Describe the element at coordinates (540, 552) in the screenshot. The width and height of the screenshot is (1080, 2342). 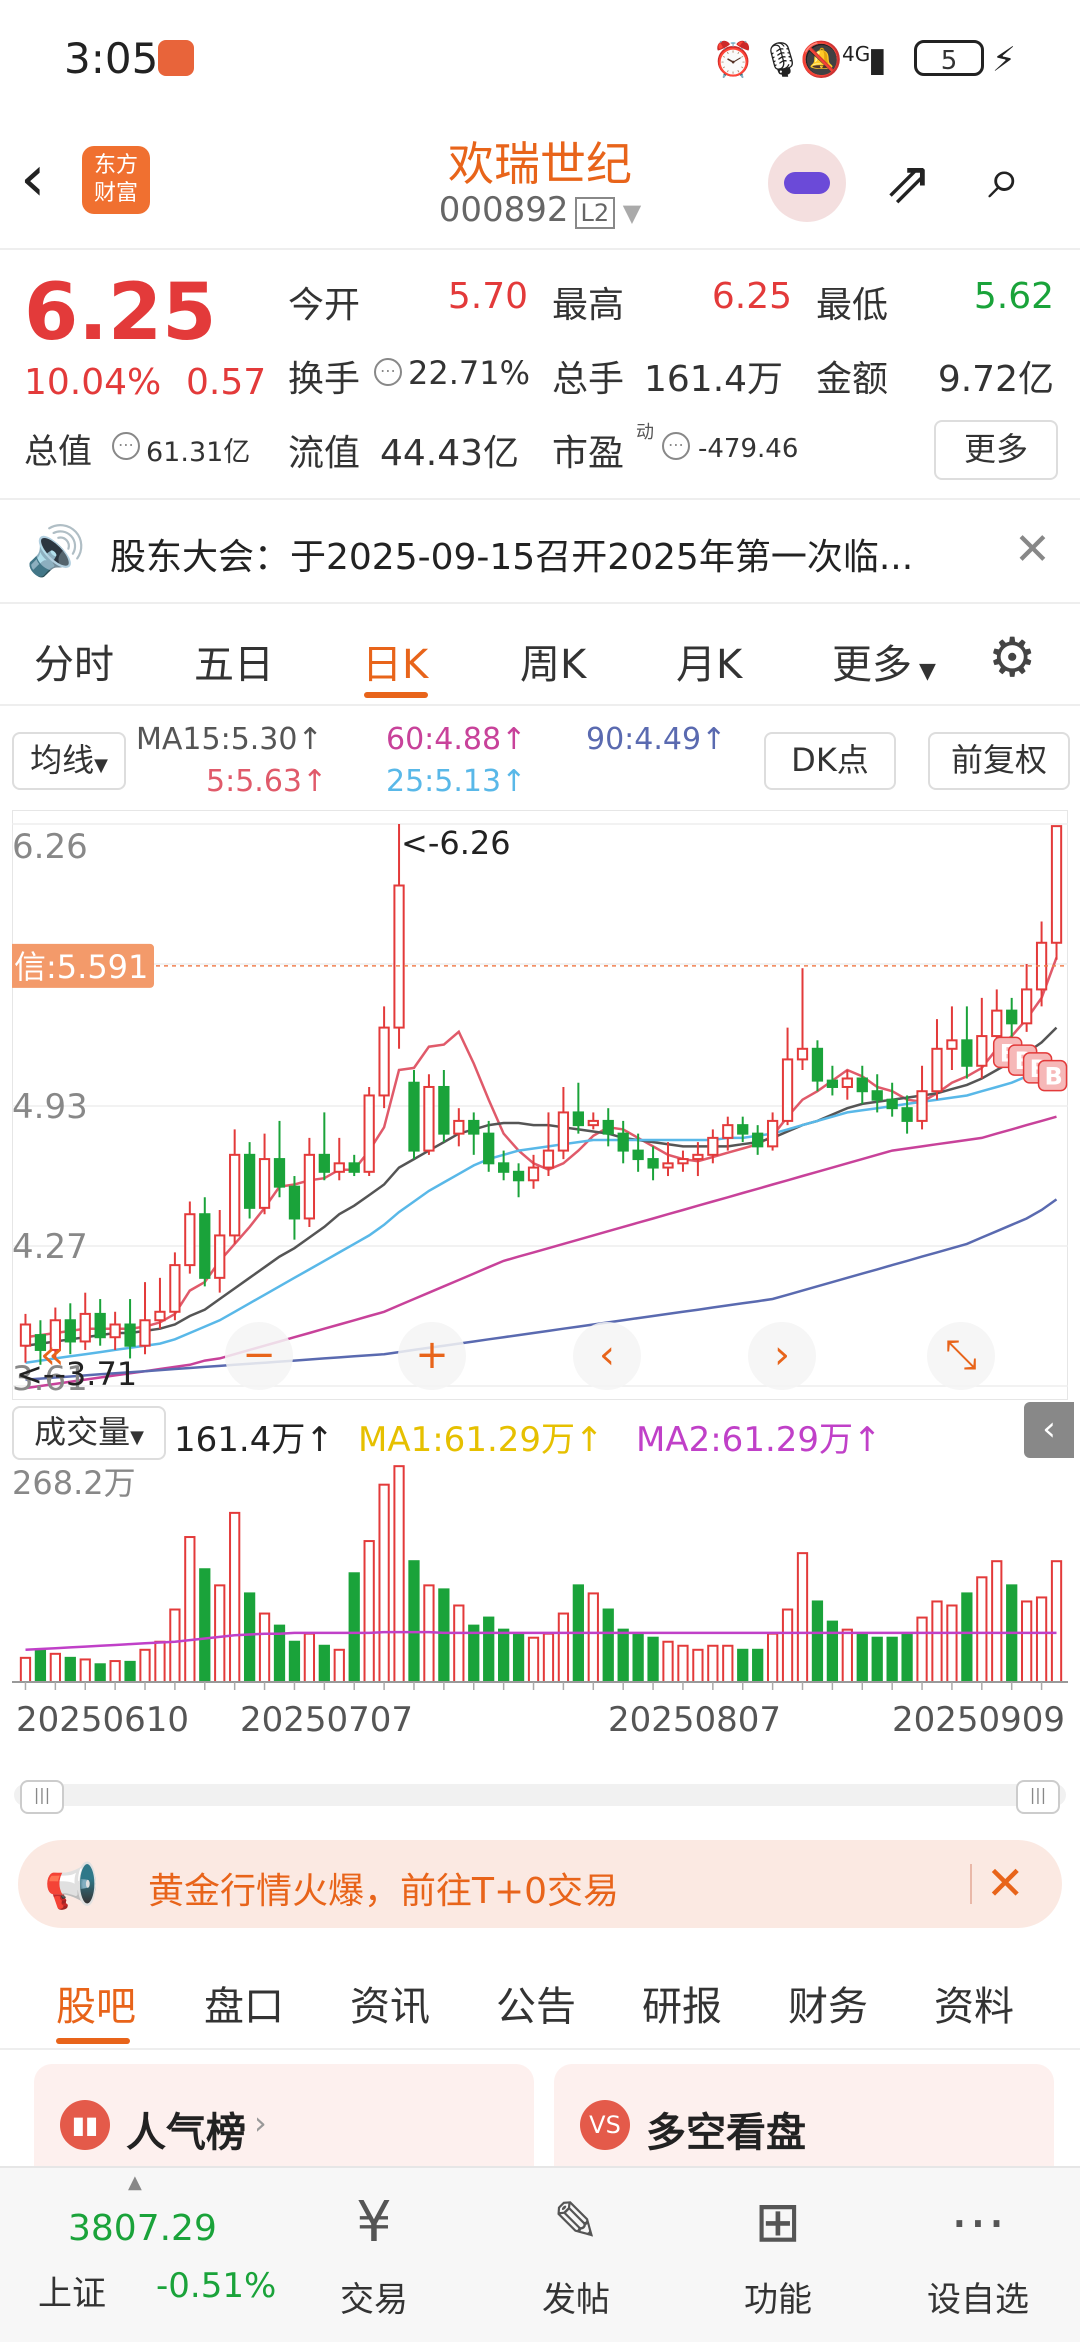
I see `notice-banner: 🔊 股东大会：于2025-09-15召开2025年第一次临... ✕` at that location.